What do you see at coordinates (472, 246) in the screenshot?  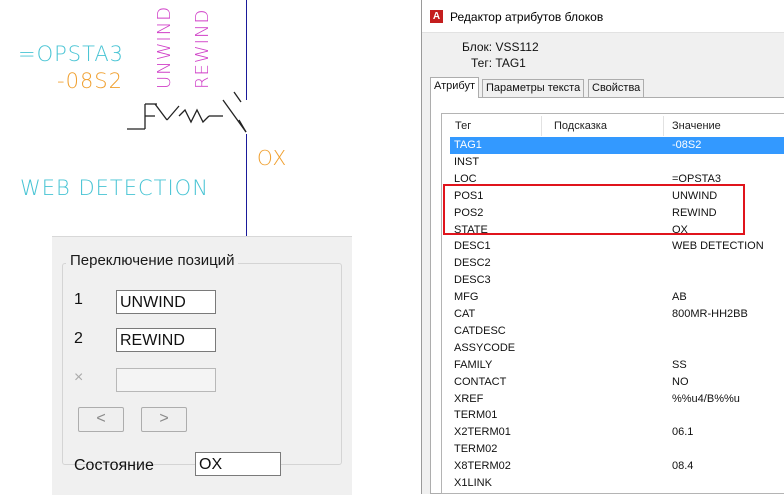 I see `attribute-tag-cell: DESC1` at bounding box center [472, 246].